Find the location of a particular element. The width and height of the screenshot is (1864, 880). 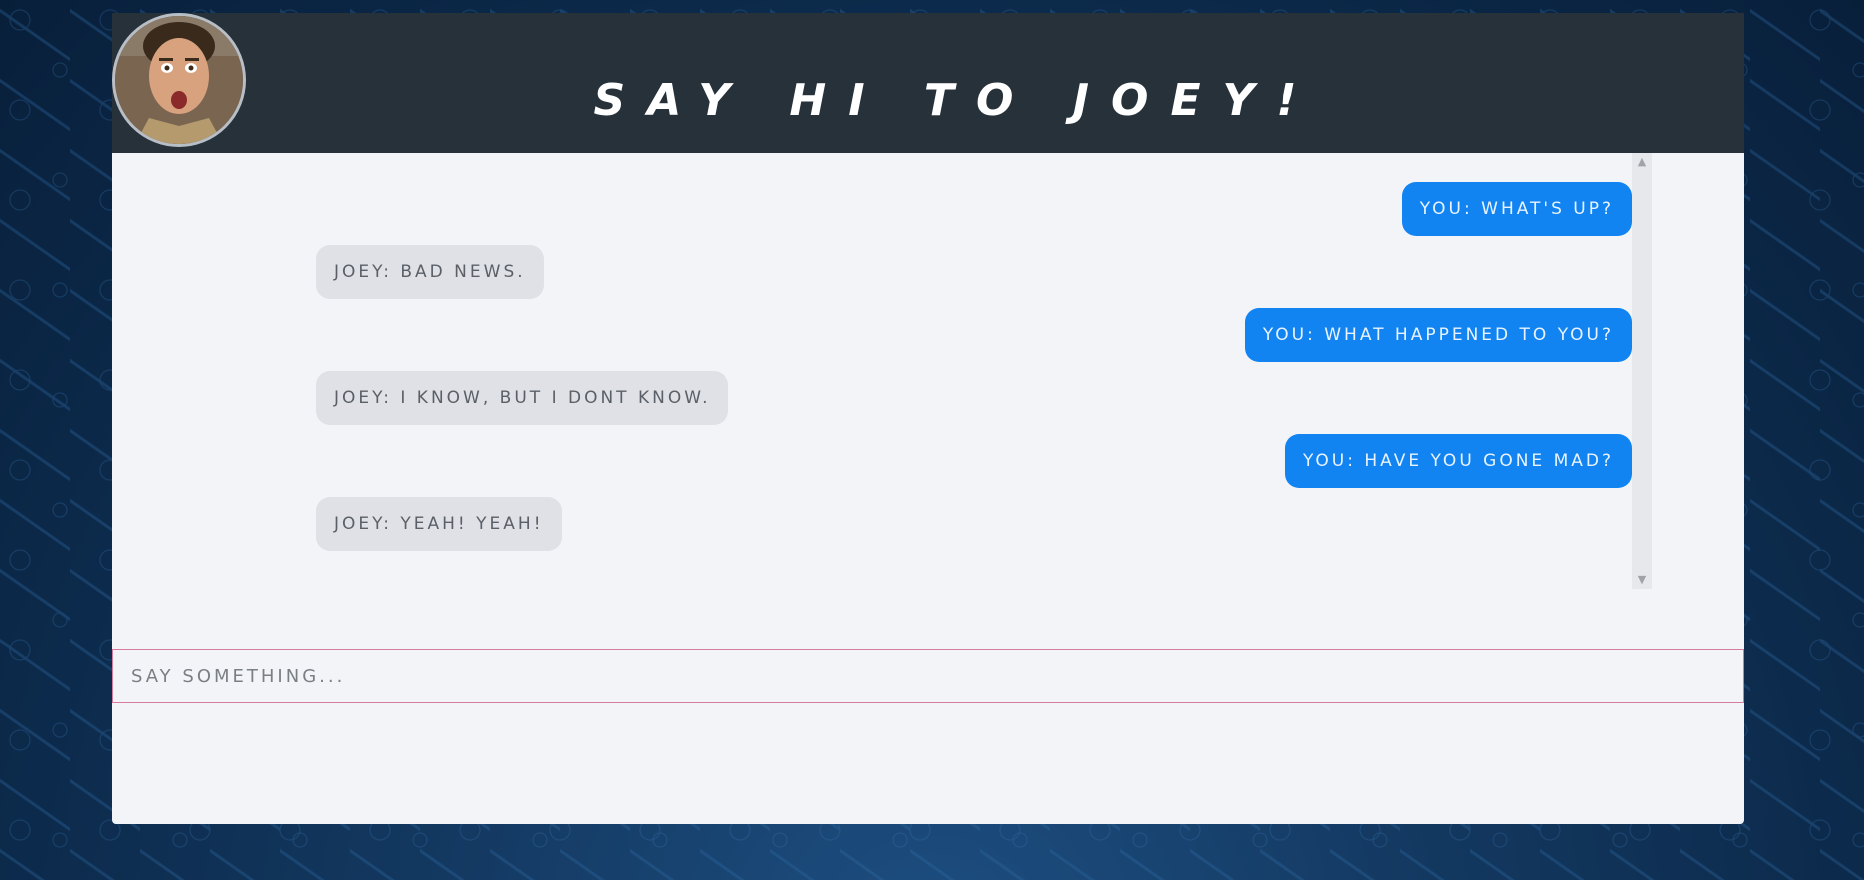

chat-header: SAY HI TO JOEY! is located at coordinates (928, 83).